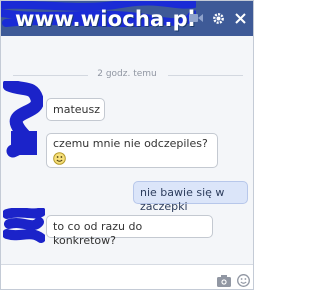  I want to click on smiley-emoticon-icon, so click(59, 158).